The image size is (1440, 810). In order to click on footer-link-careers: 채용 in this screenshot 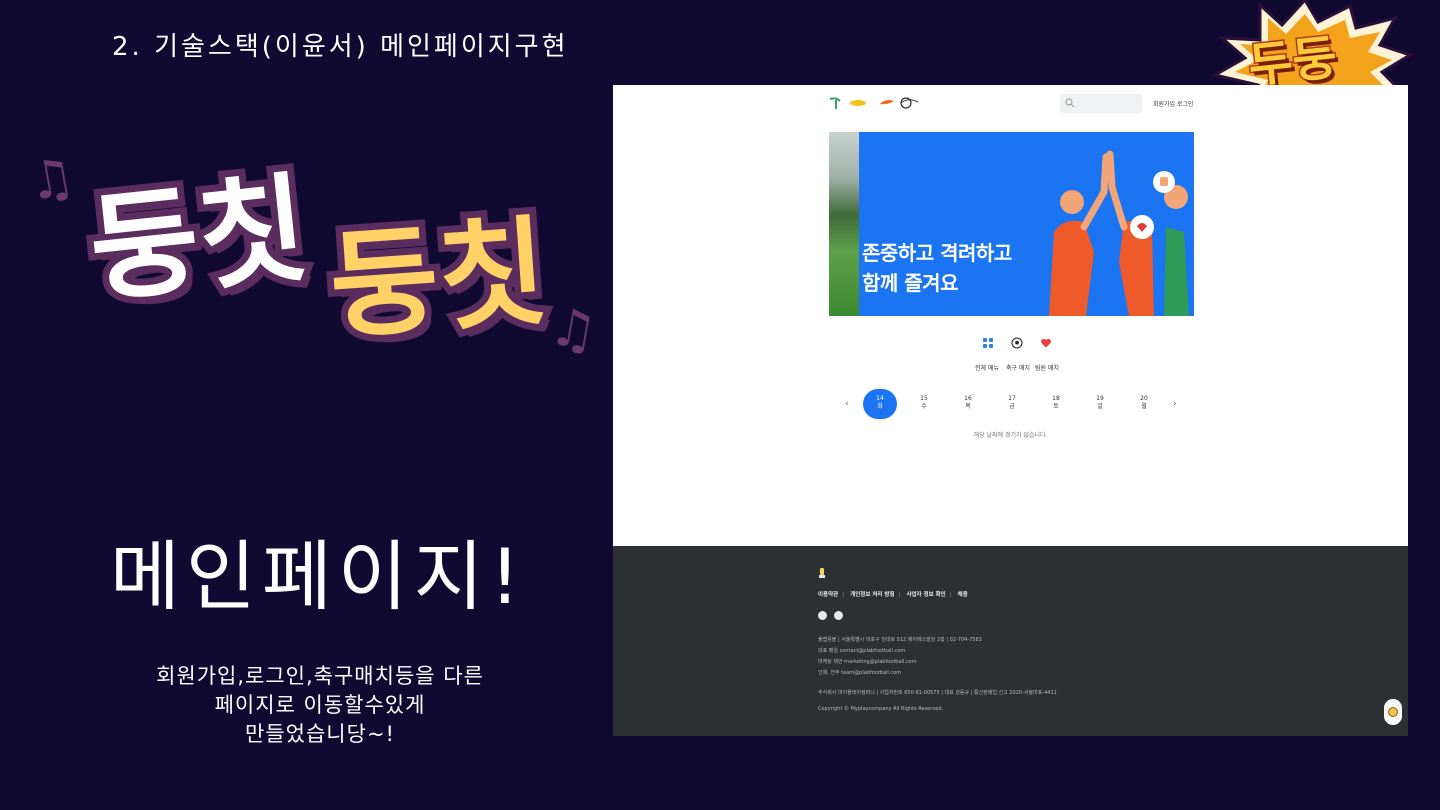, I will do `click(963, 595)`.